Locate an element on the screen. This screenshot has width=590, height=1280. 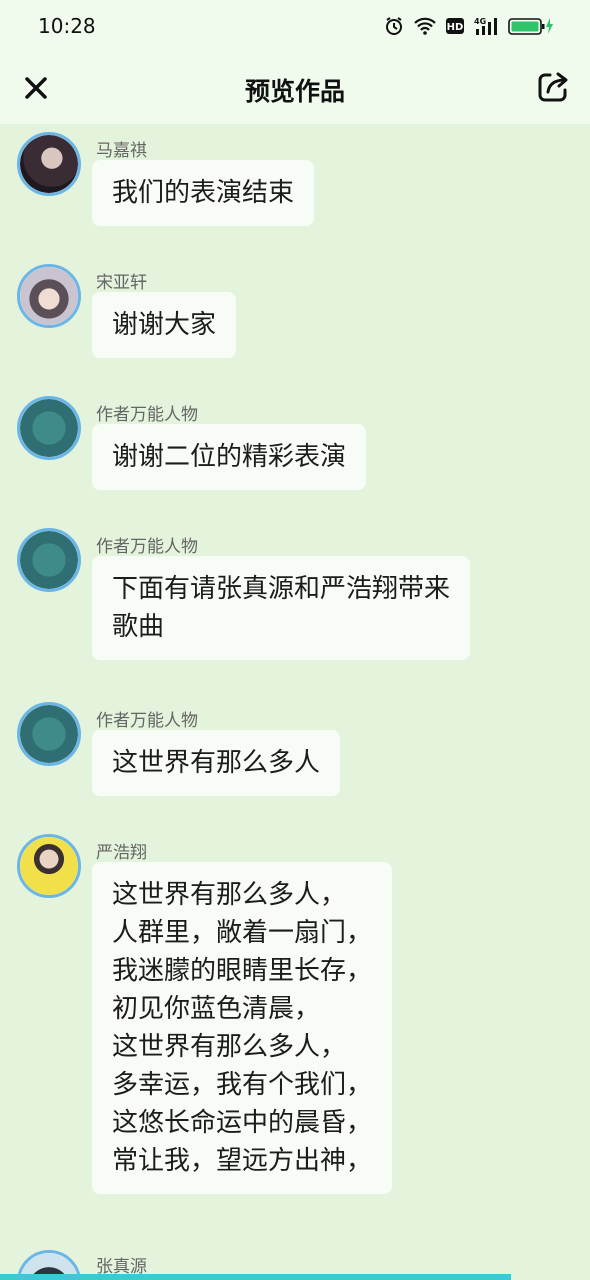
alarm-icon is located at coordinates (394, 26).